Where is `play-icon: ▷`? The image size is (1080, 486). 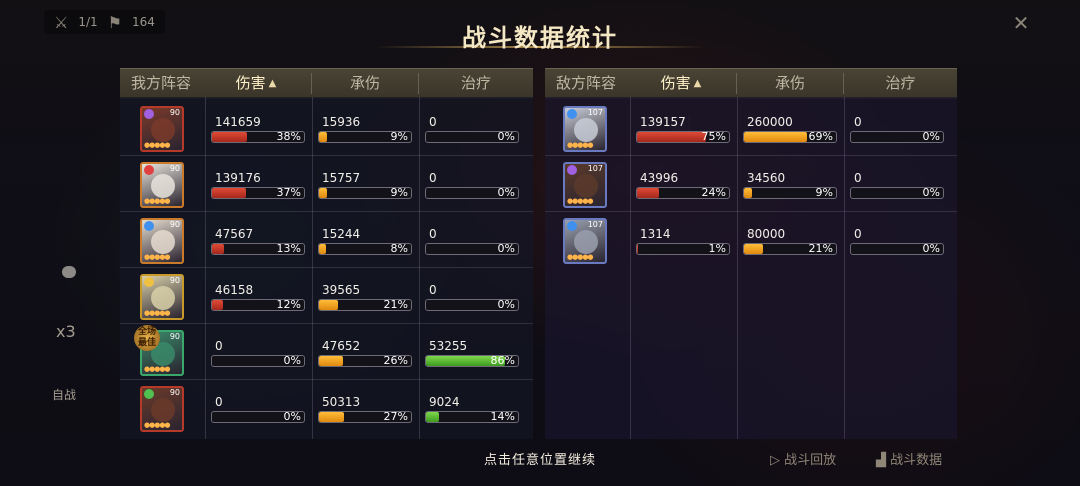
play-icon: ▷ is located at coordinates (777, 460).